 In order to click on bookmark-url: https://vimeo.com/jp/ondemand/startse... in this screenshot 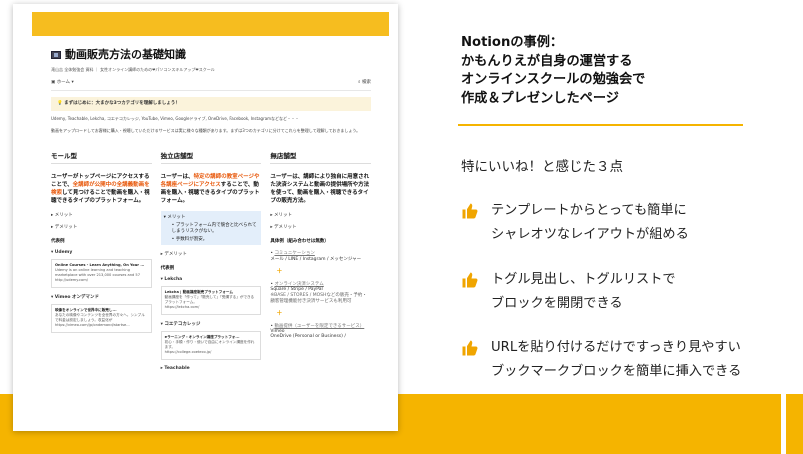, I will do `click(92, 325)`.